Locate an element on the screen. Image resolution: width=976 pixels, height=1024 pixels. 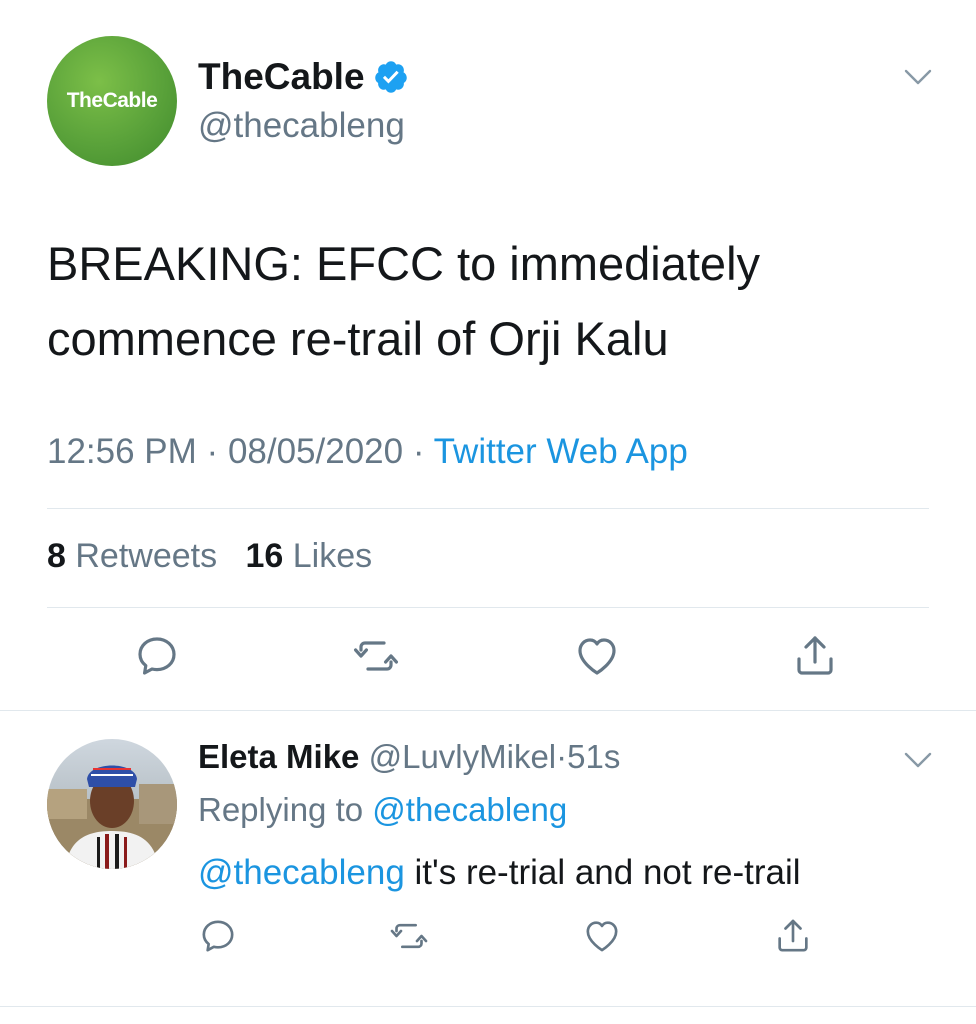
tweet-stats: 8 Retweets 16 Likes is located at coordinates (209, 556).